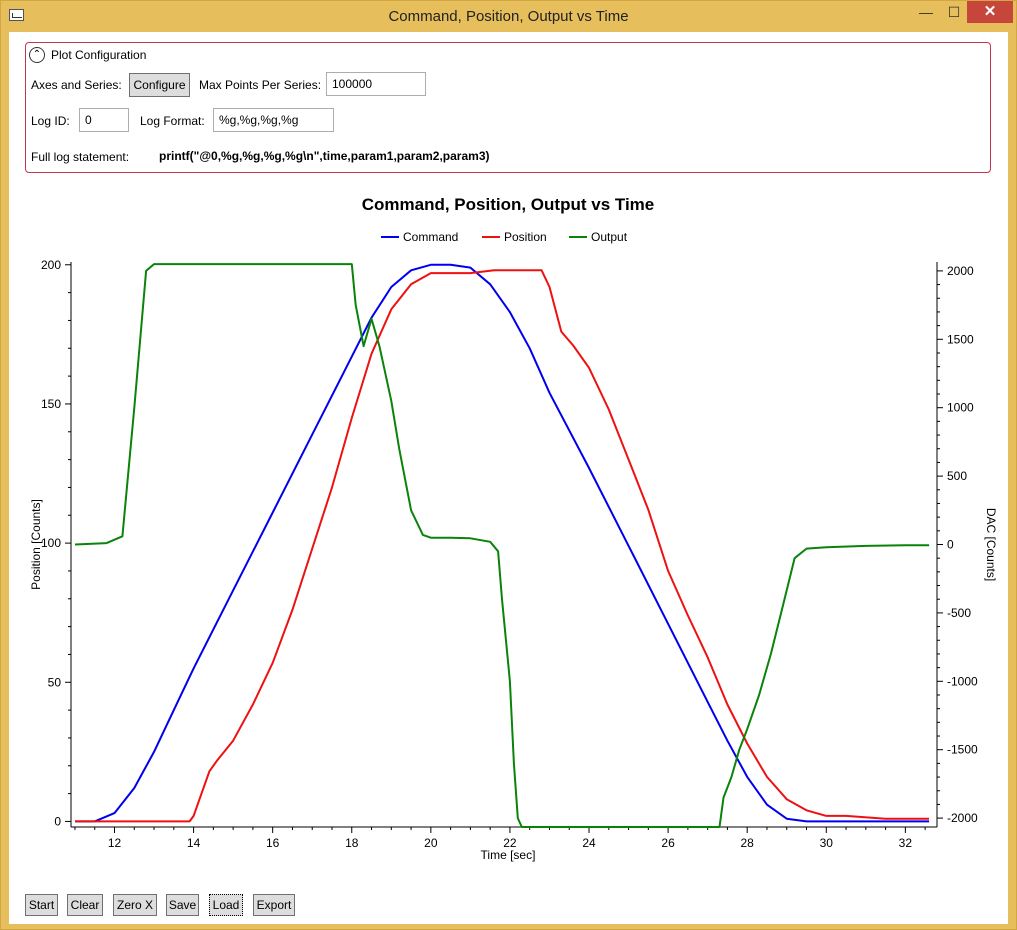 The width and height of the screenshot is (1017, 930). Describe the element at coordinates (76, 85) in the screenshot. I see `axes-and-series-label: Axes and Series:` at that location.